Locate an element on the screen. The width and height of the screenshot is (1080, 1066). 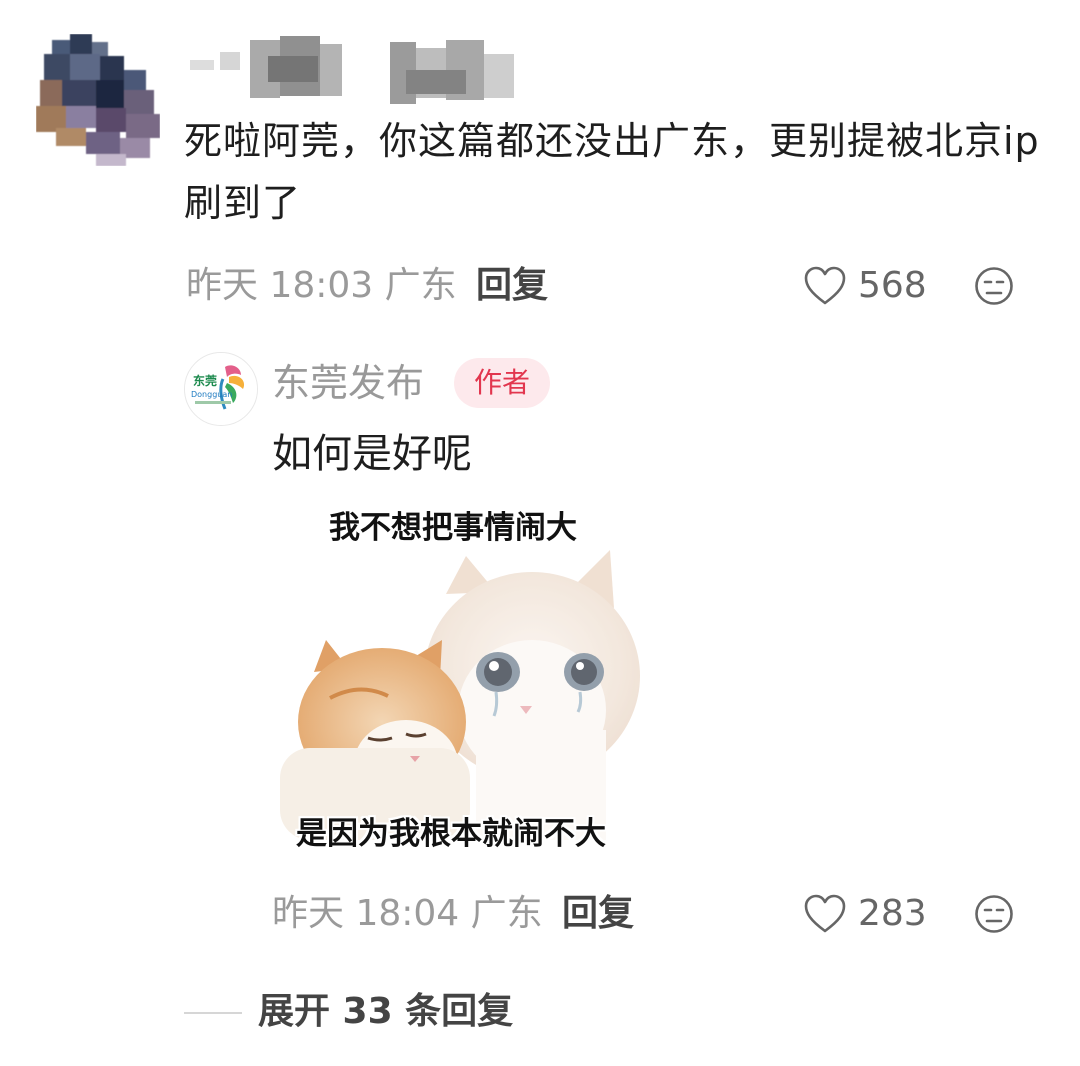
commenter-avatar-blurred is located at coordinates (104, 100).